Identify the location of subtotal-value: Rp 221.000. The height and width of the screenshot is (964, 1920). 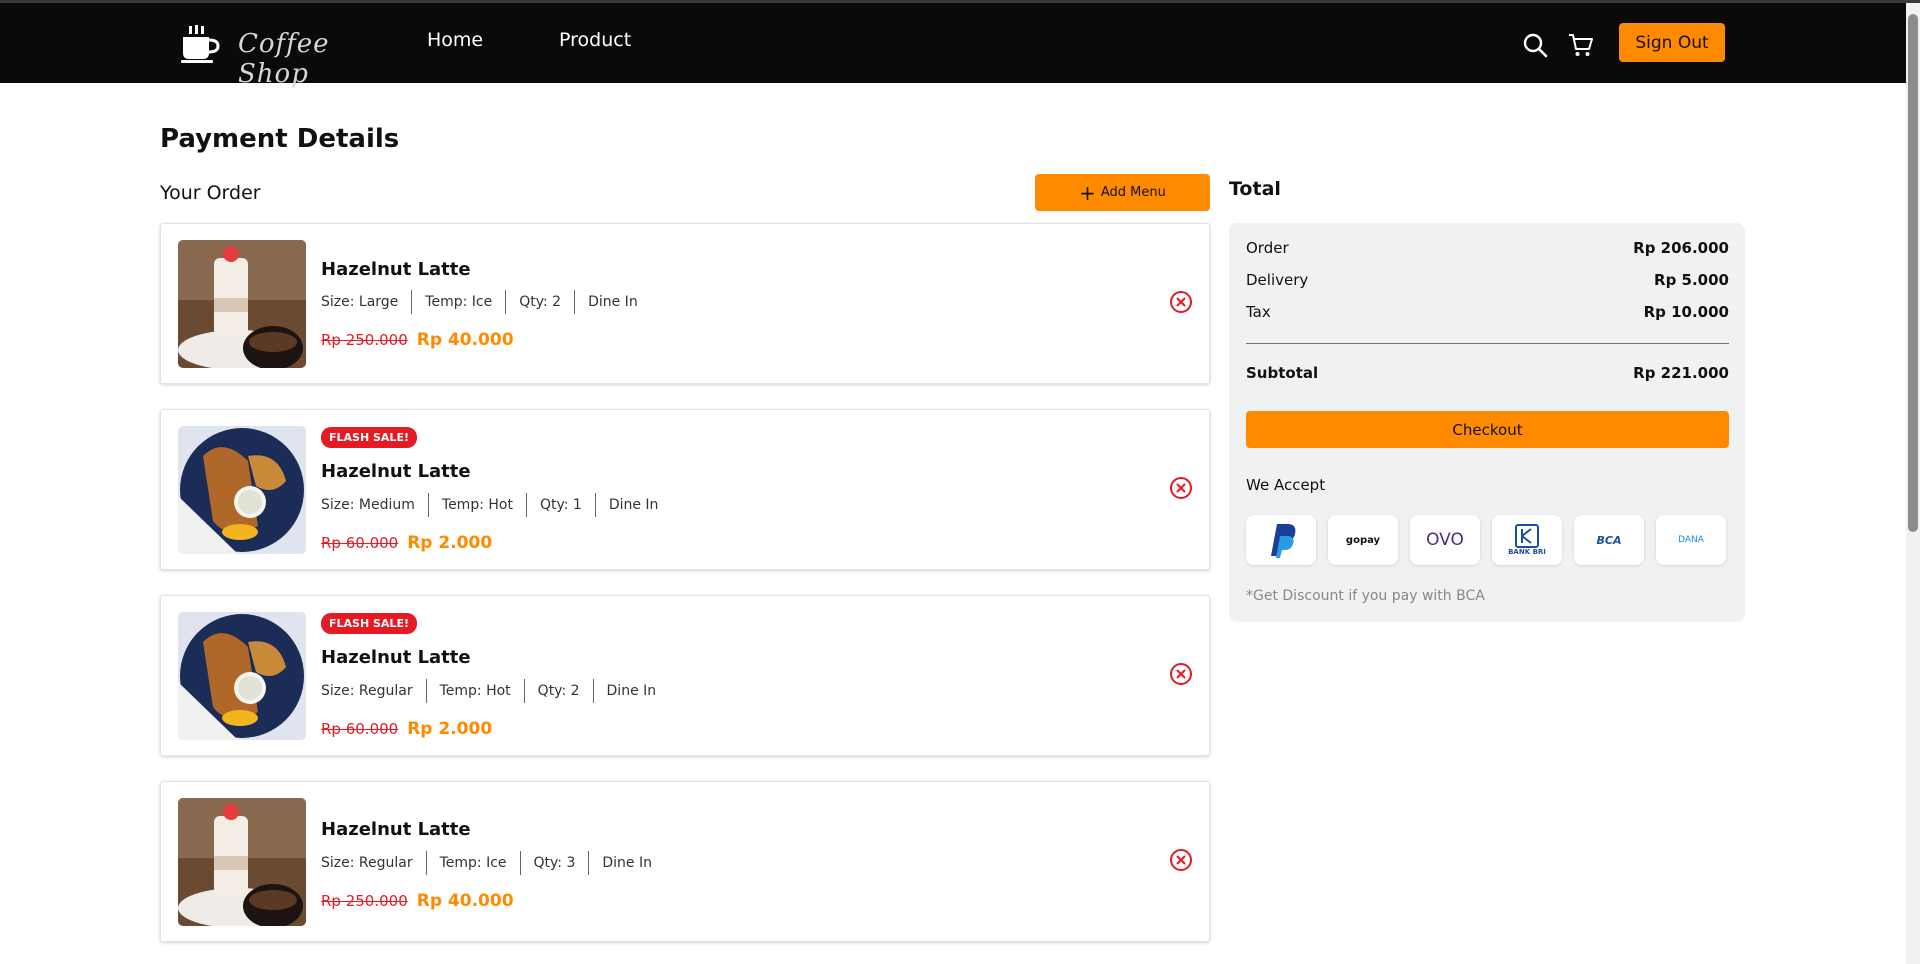
(1681, 373).